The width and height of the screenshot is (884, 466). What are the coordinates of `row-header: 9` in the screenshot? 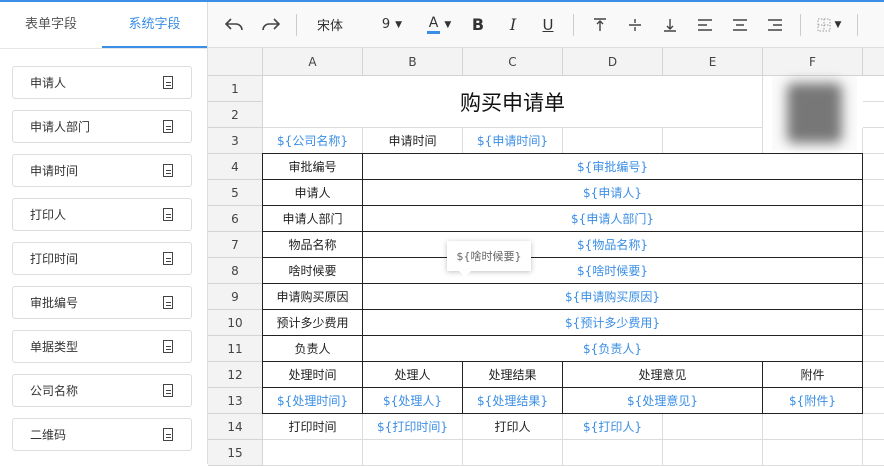 It's located at (235, 297).